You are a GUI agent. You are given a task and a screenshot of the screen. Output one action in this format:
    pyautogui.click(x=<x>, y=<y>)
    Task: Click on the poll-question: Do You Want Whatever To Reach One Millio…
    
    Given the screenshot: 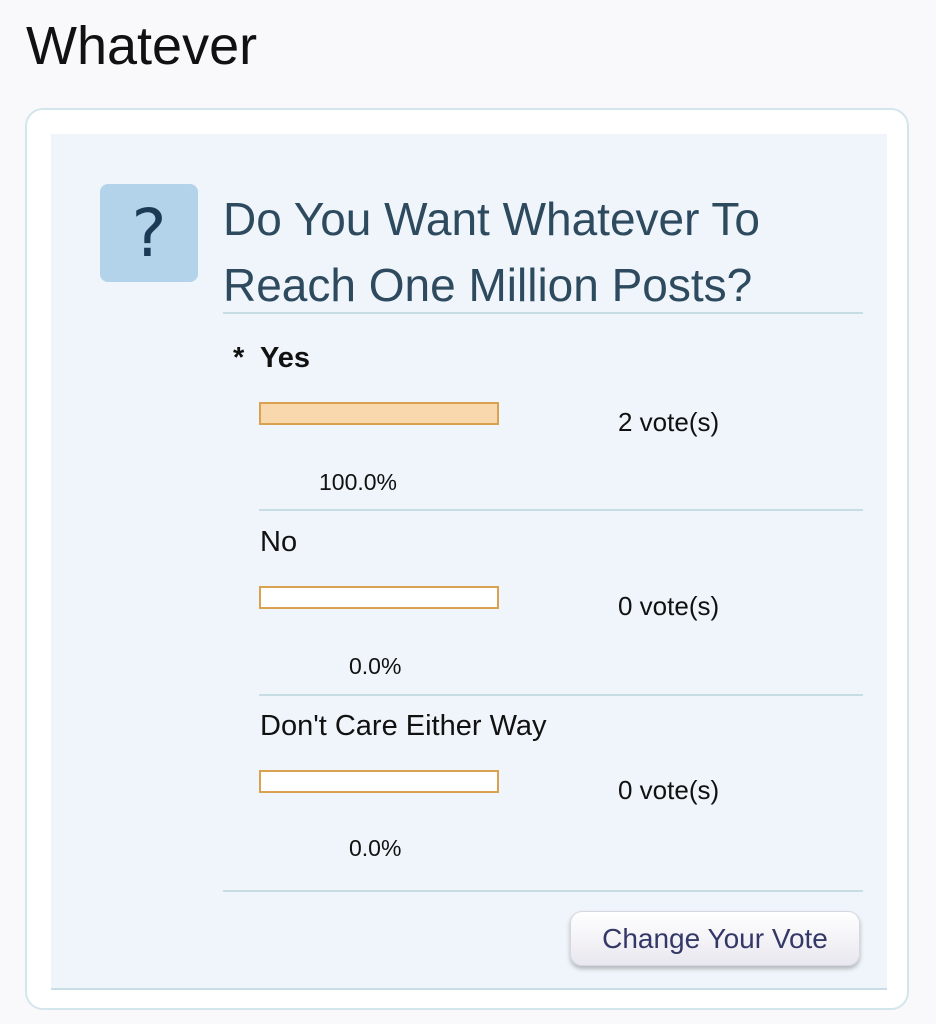 What is the action you would take?
    pyautogui.click(x=491, y=252)
    